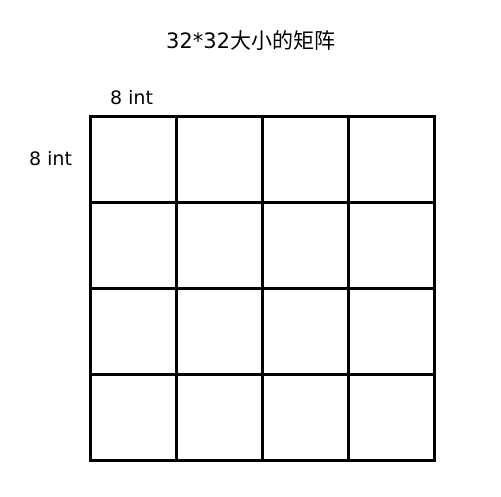 Image resolution: width=501 pixels, height=497 pixels. I want to click on diagram-title: 32*32大小的矩阵, so click(250, 41).